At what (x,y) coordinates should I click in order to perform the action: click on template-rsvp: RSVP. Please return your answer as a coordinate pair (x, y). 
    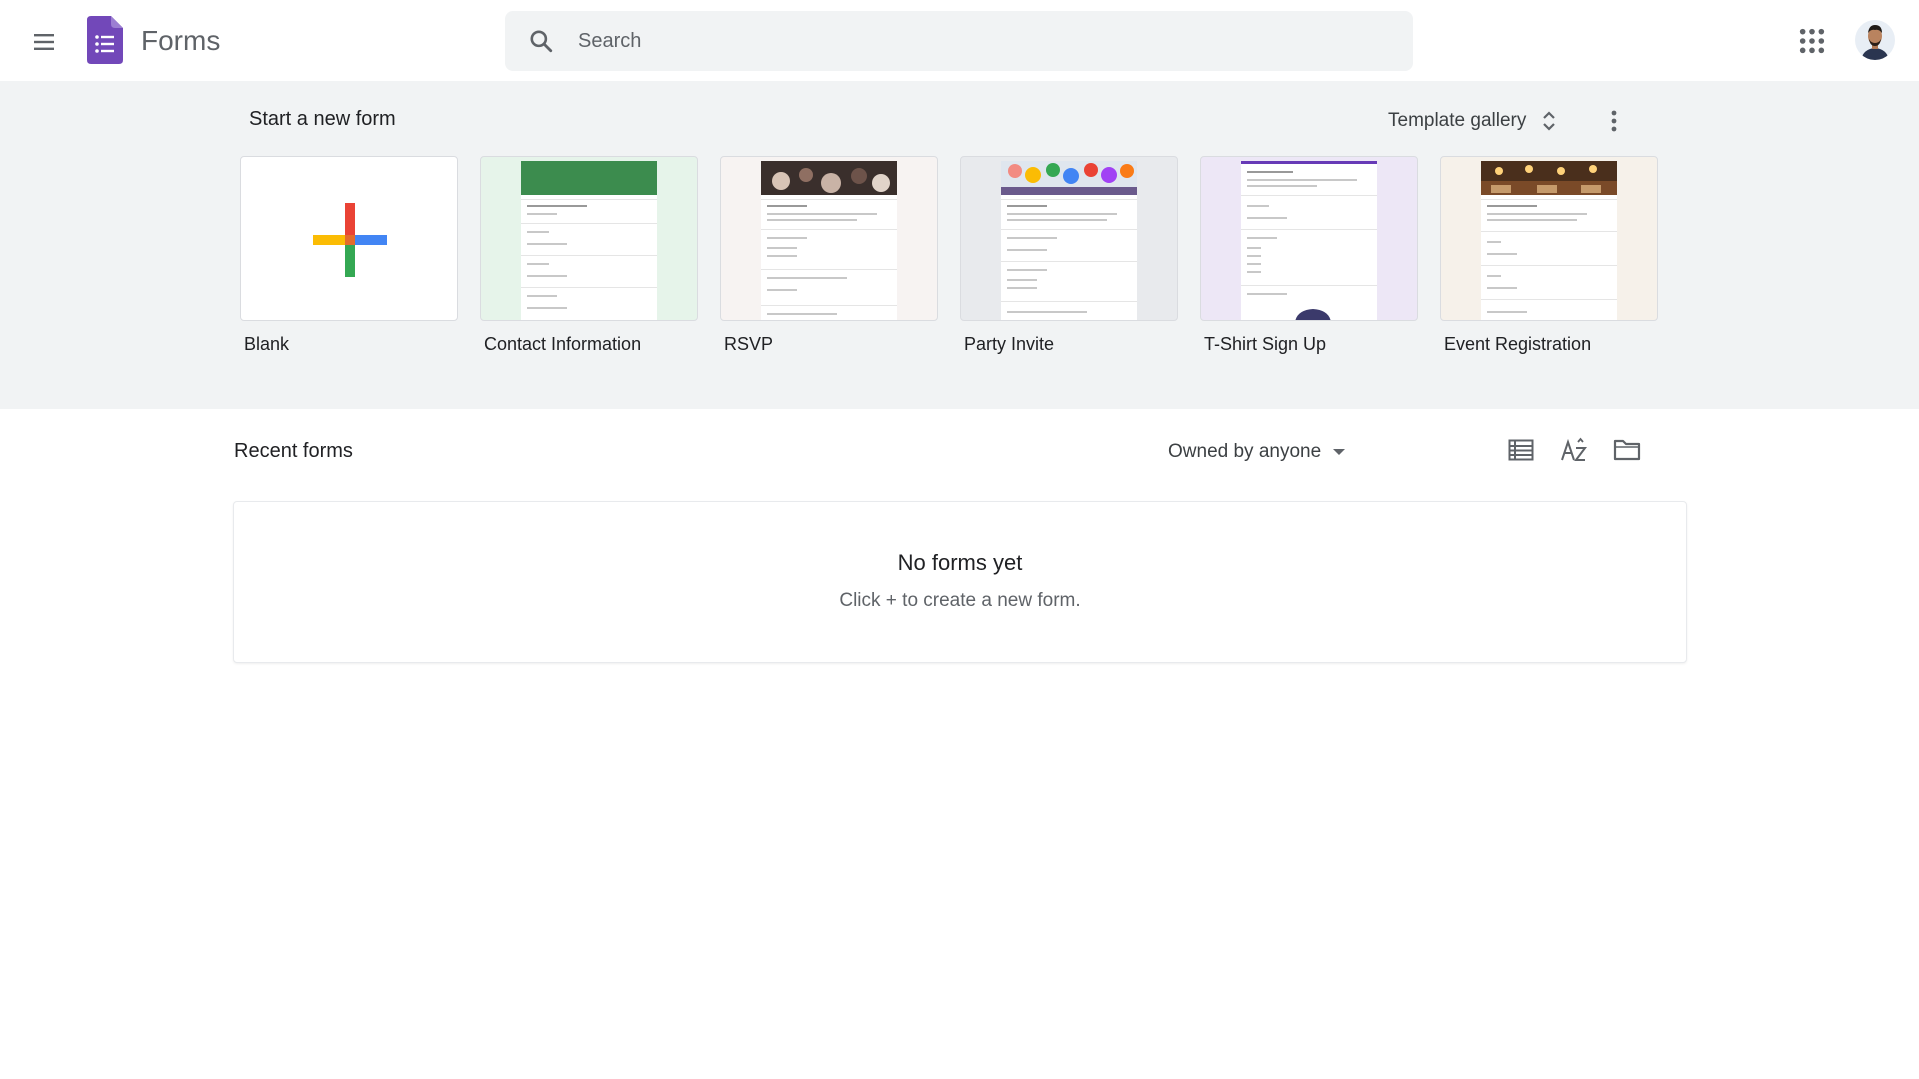
    Looking at the image, I should click on (829, 255).